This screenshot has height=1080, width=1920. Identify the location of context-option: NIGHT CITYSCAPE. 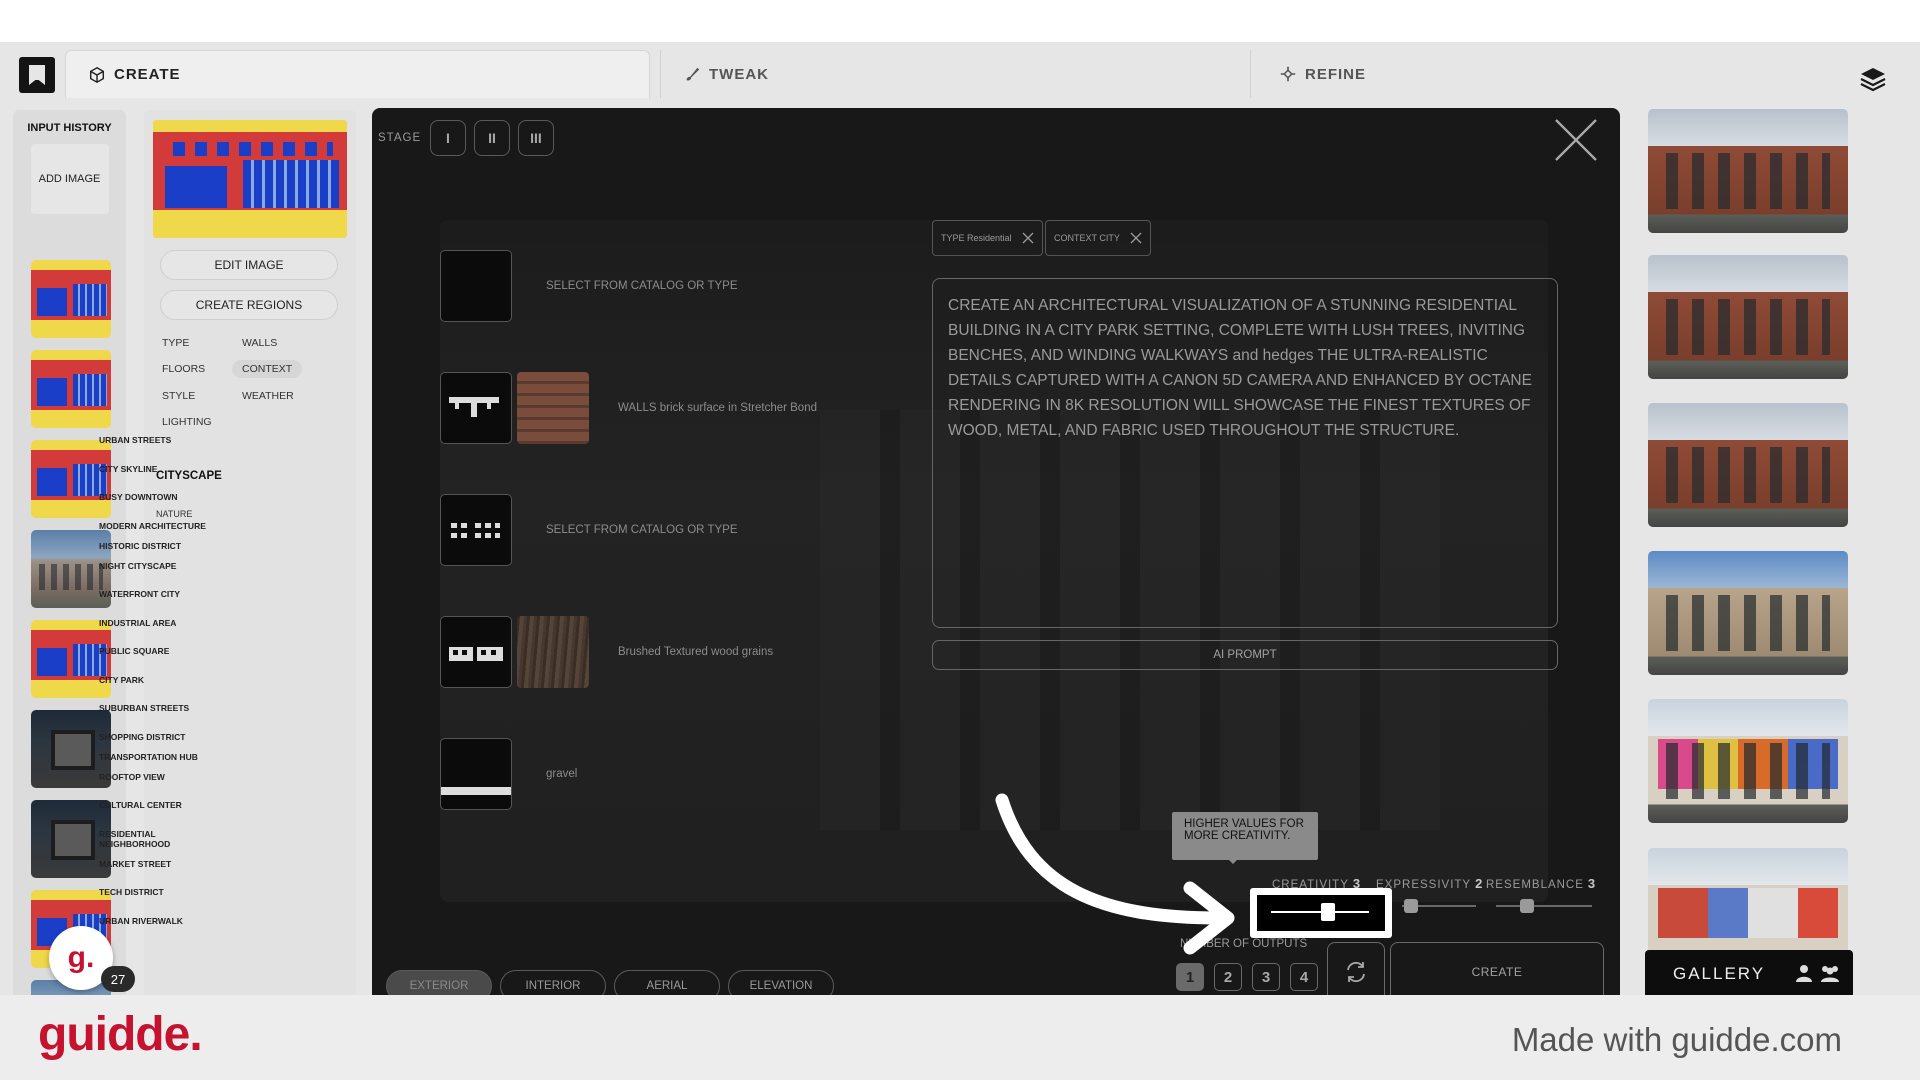
(154, 566).